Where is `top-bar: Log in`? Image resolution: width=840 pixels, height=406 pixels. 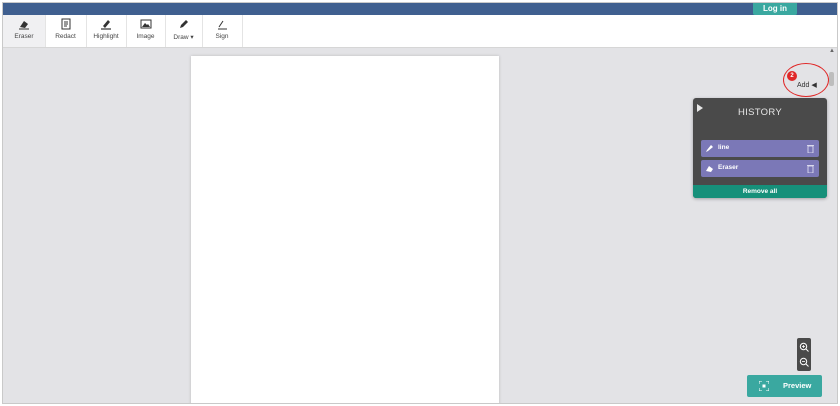
top-bar: Log in is located at coordinates (420, 9).